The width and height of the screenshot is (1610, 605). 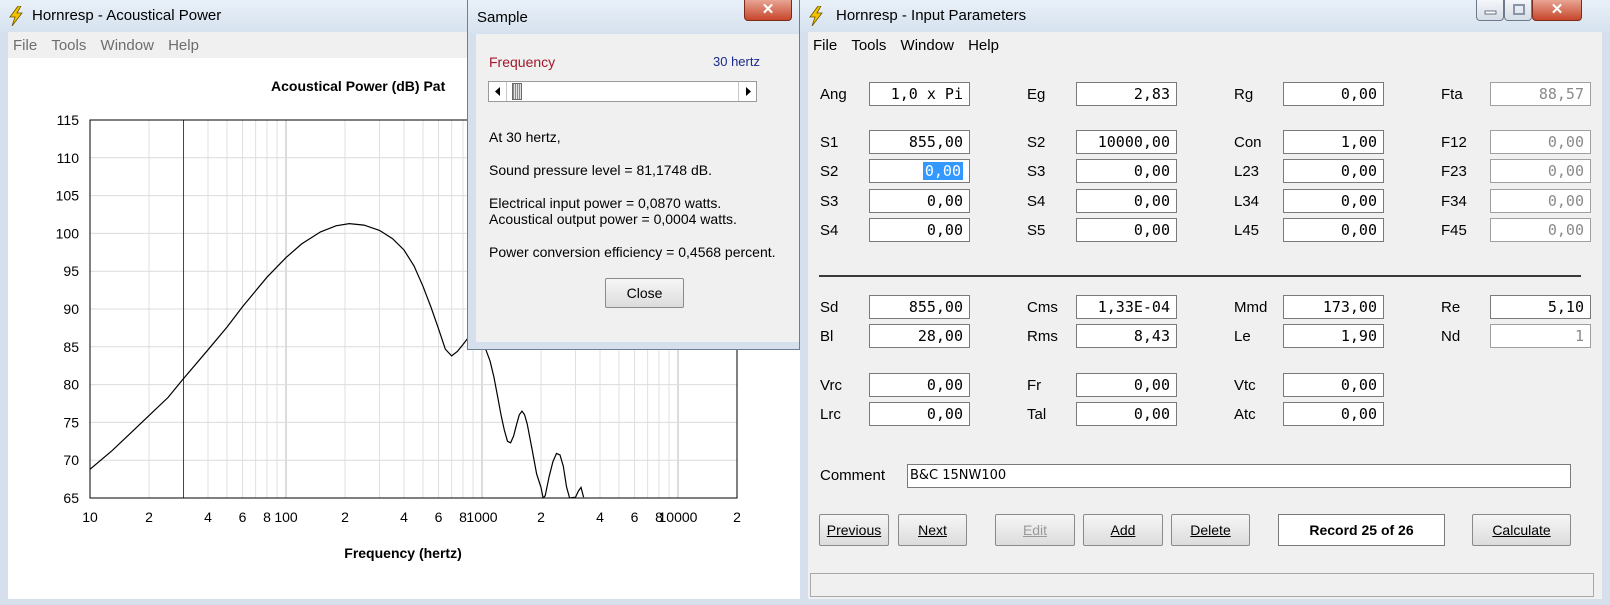 I want to click on y-tick-label: 105, so click(x=68, y=196).